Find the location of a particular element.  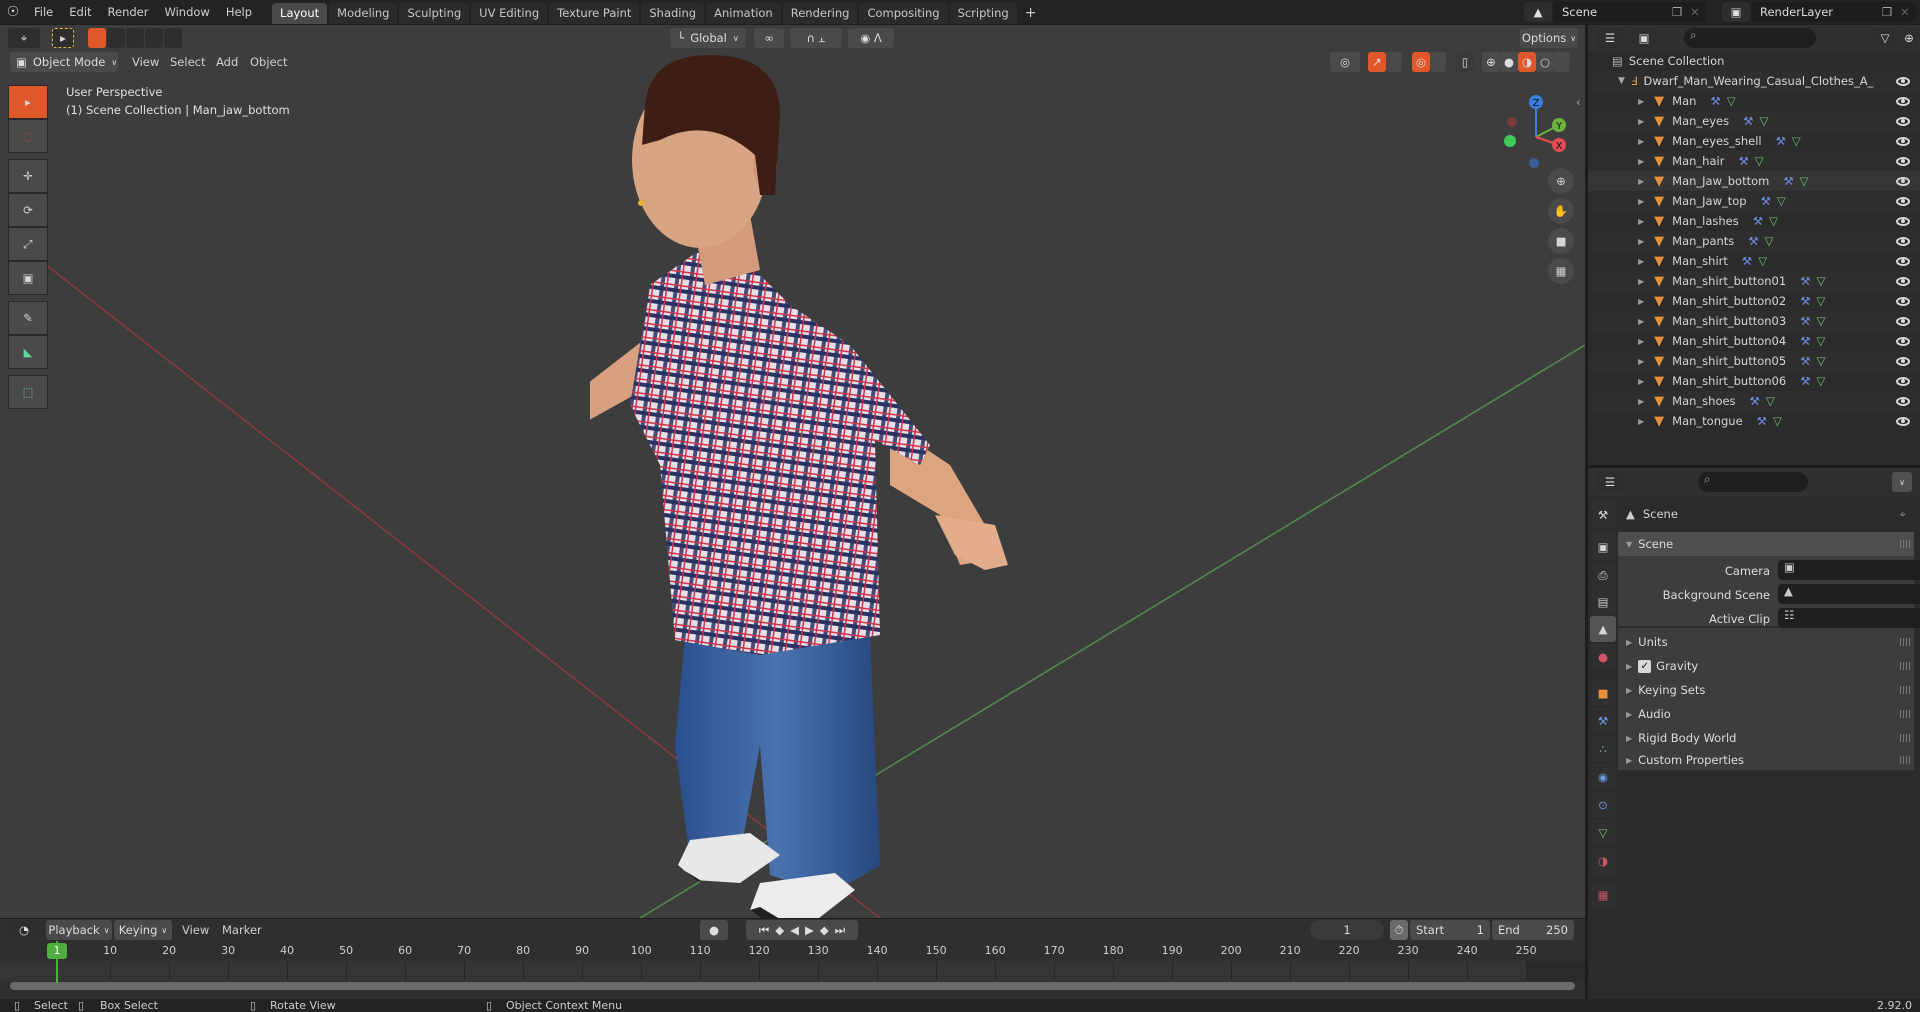

outliner-item: ▶ ▼ Man ⚒ ▽ is located at coordinates (1754, 101).